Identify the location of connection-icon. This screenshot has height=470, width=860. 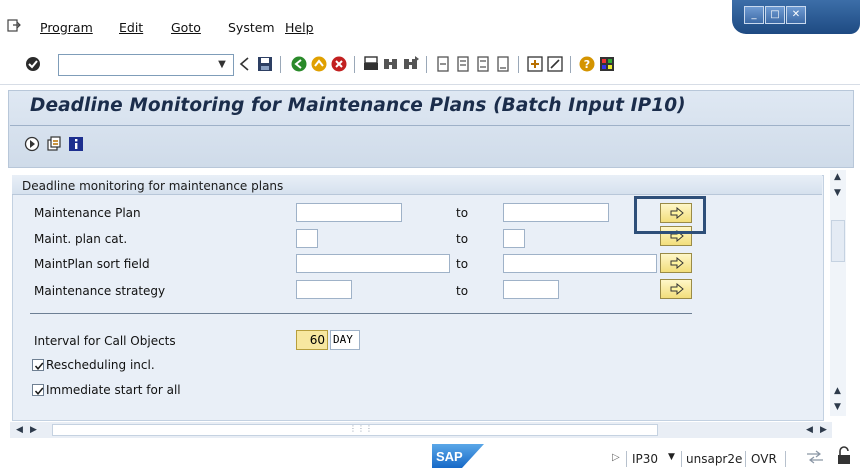
(815, 457).